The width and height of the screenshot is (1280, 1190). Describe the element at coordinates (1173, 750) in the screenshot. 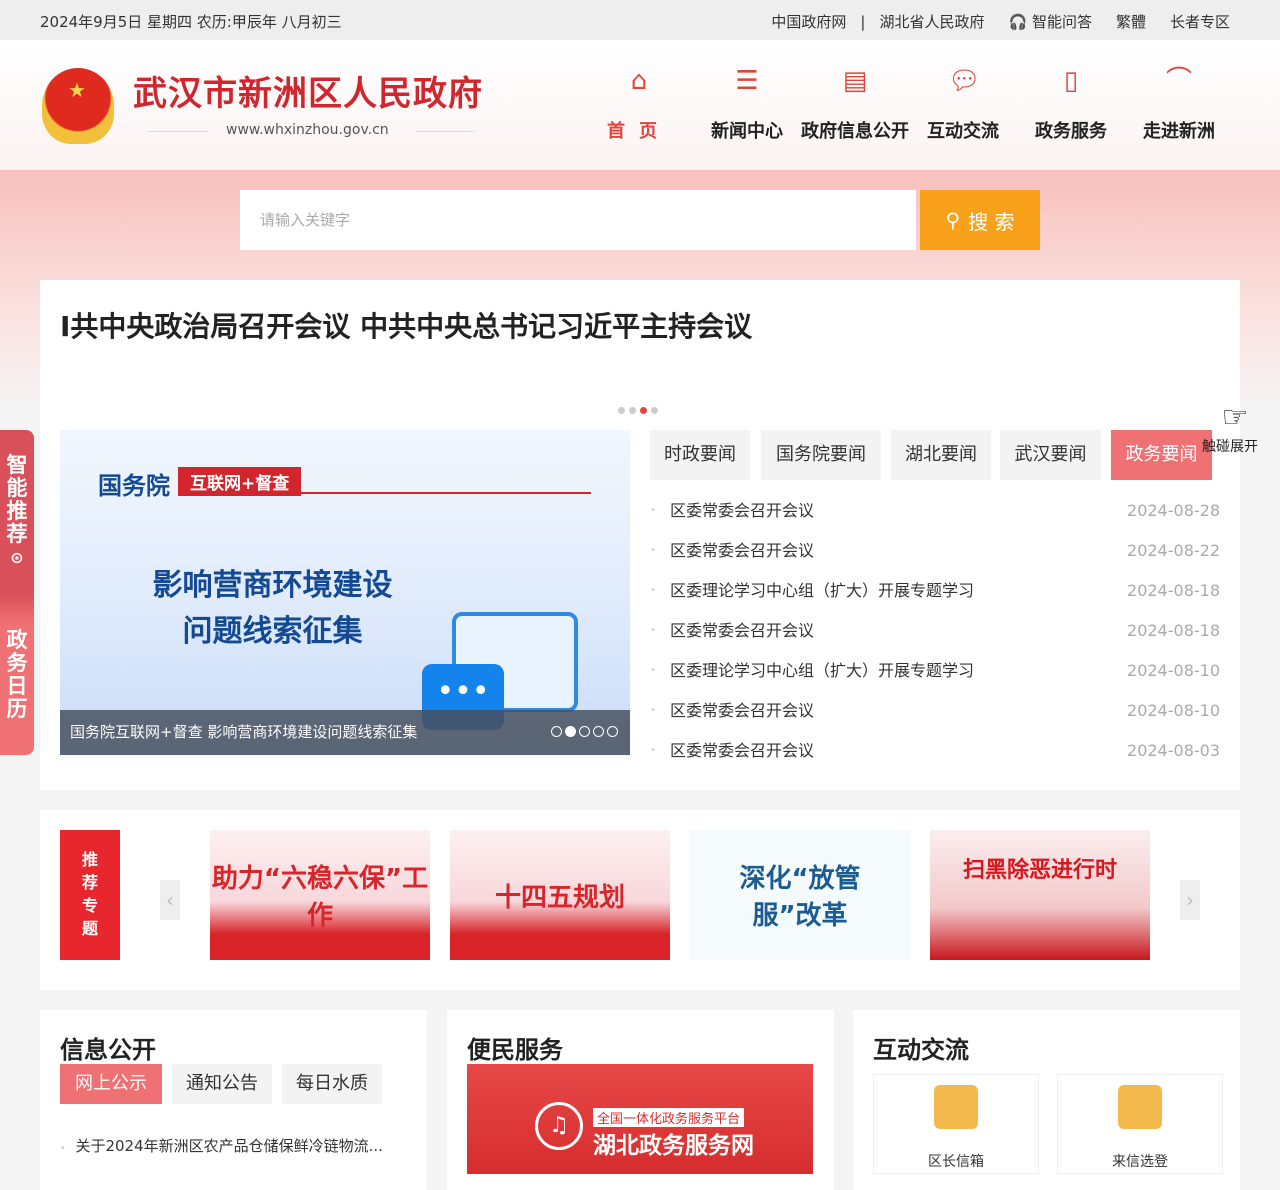

I see `news-date: 2024-08-03` at that location.